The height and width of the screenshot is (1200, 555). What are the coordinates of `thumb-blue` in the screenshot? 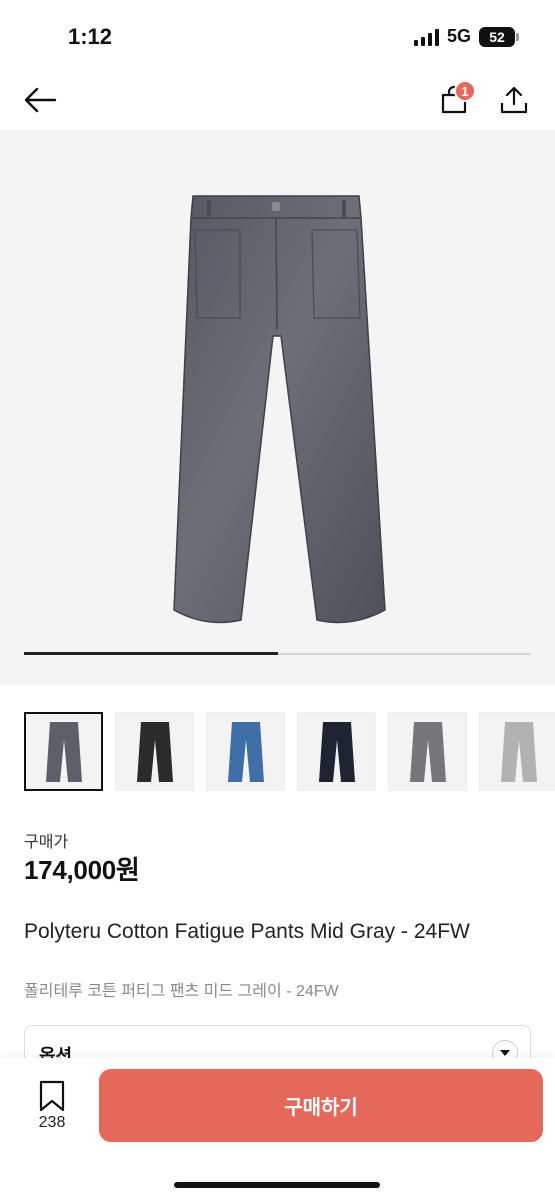 It's located at (245, 751).